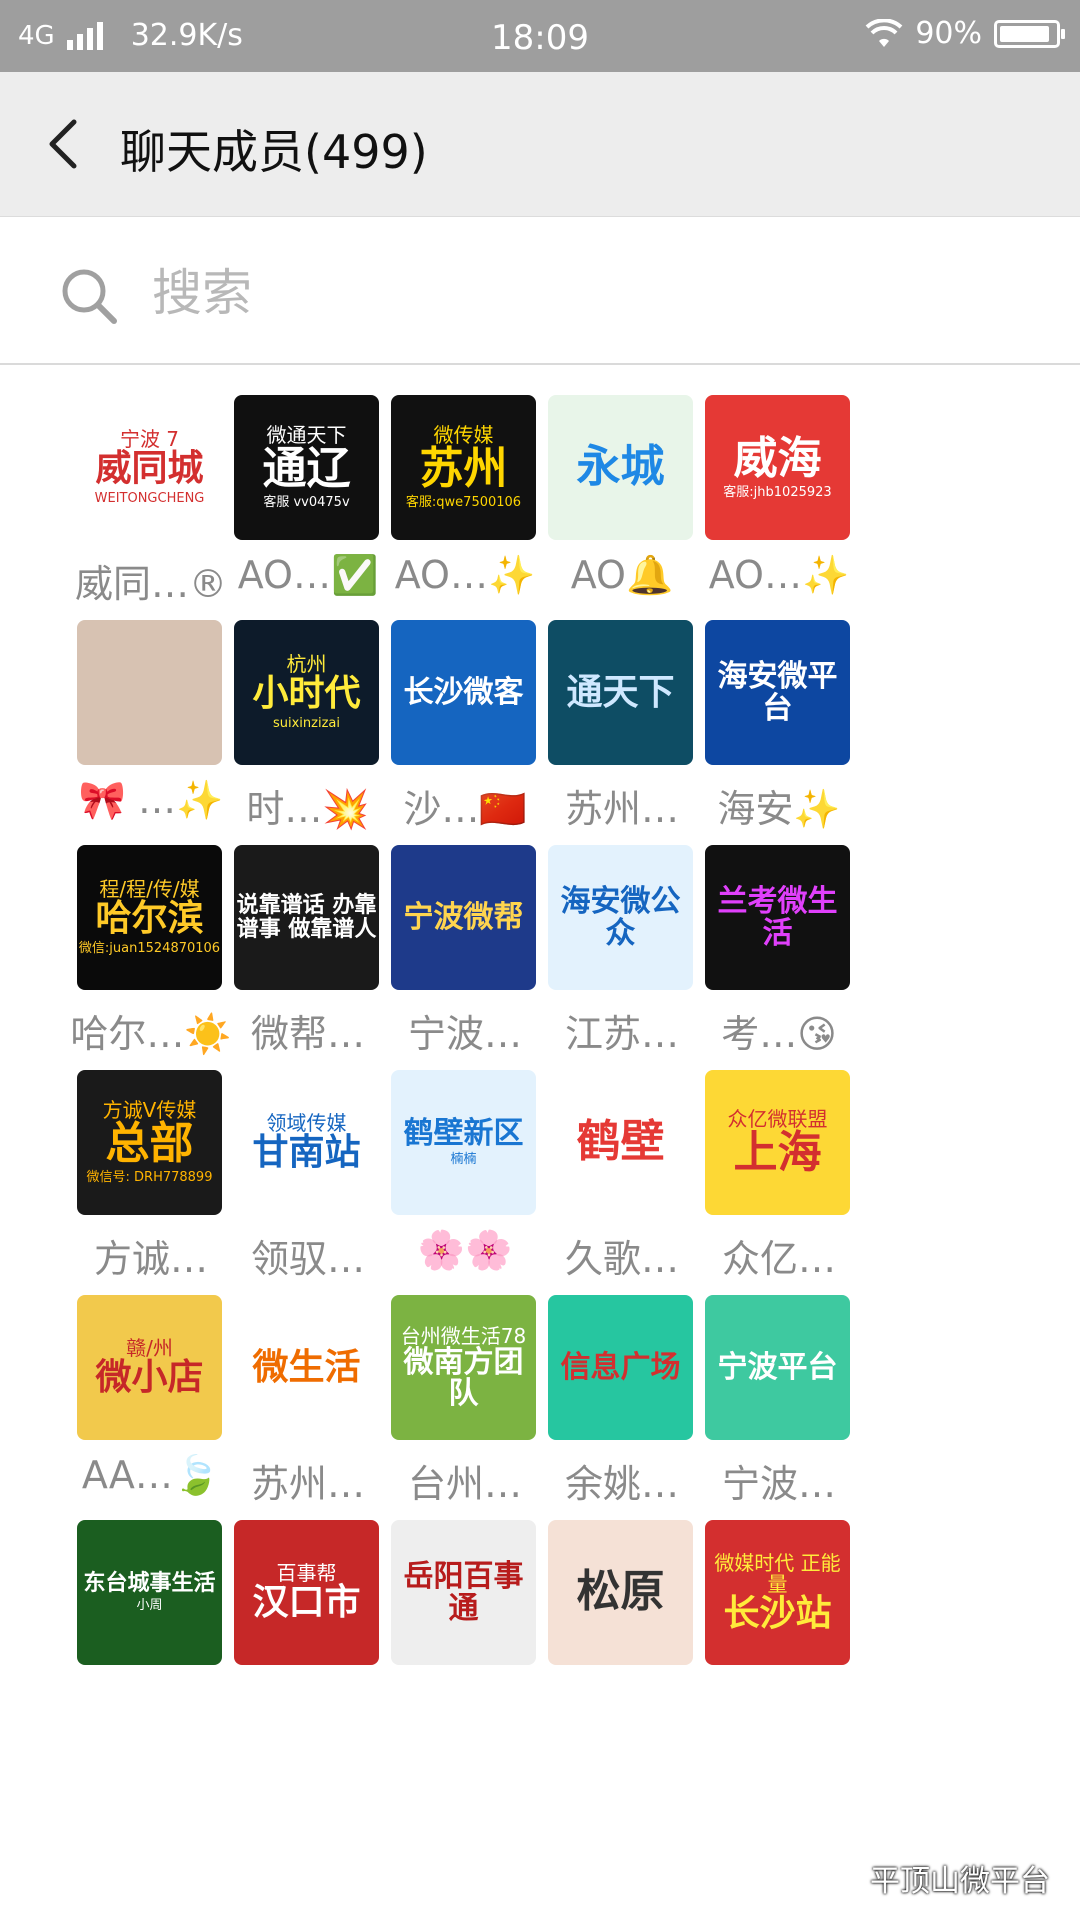  I want to click on member-avatar: 海安微公众, so click(620, 917).